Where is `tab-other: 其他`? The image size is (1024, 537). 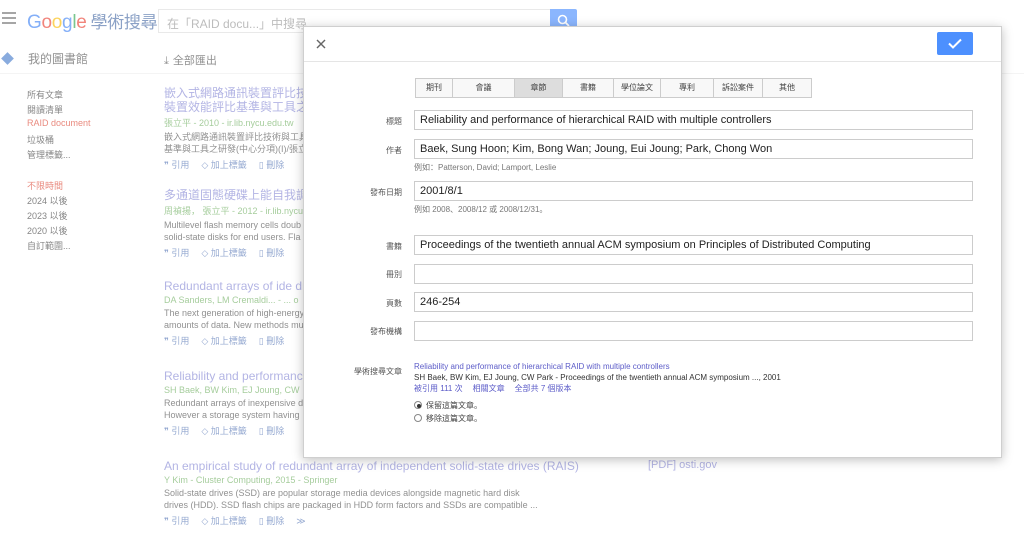 tab-other: 其他 is located at coordinates (787, 88).